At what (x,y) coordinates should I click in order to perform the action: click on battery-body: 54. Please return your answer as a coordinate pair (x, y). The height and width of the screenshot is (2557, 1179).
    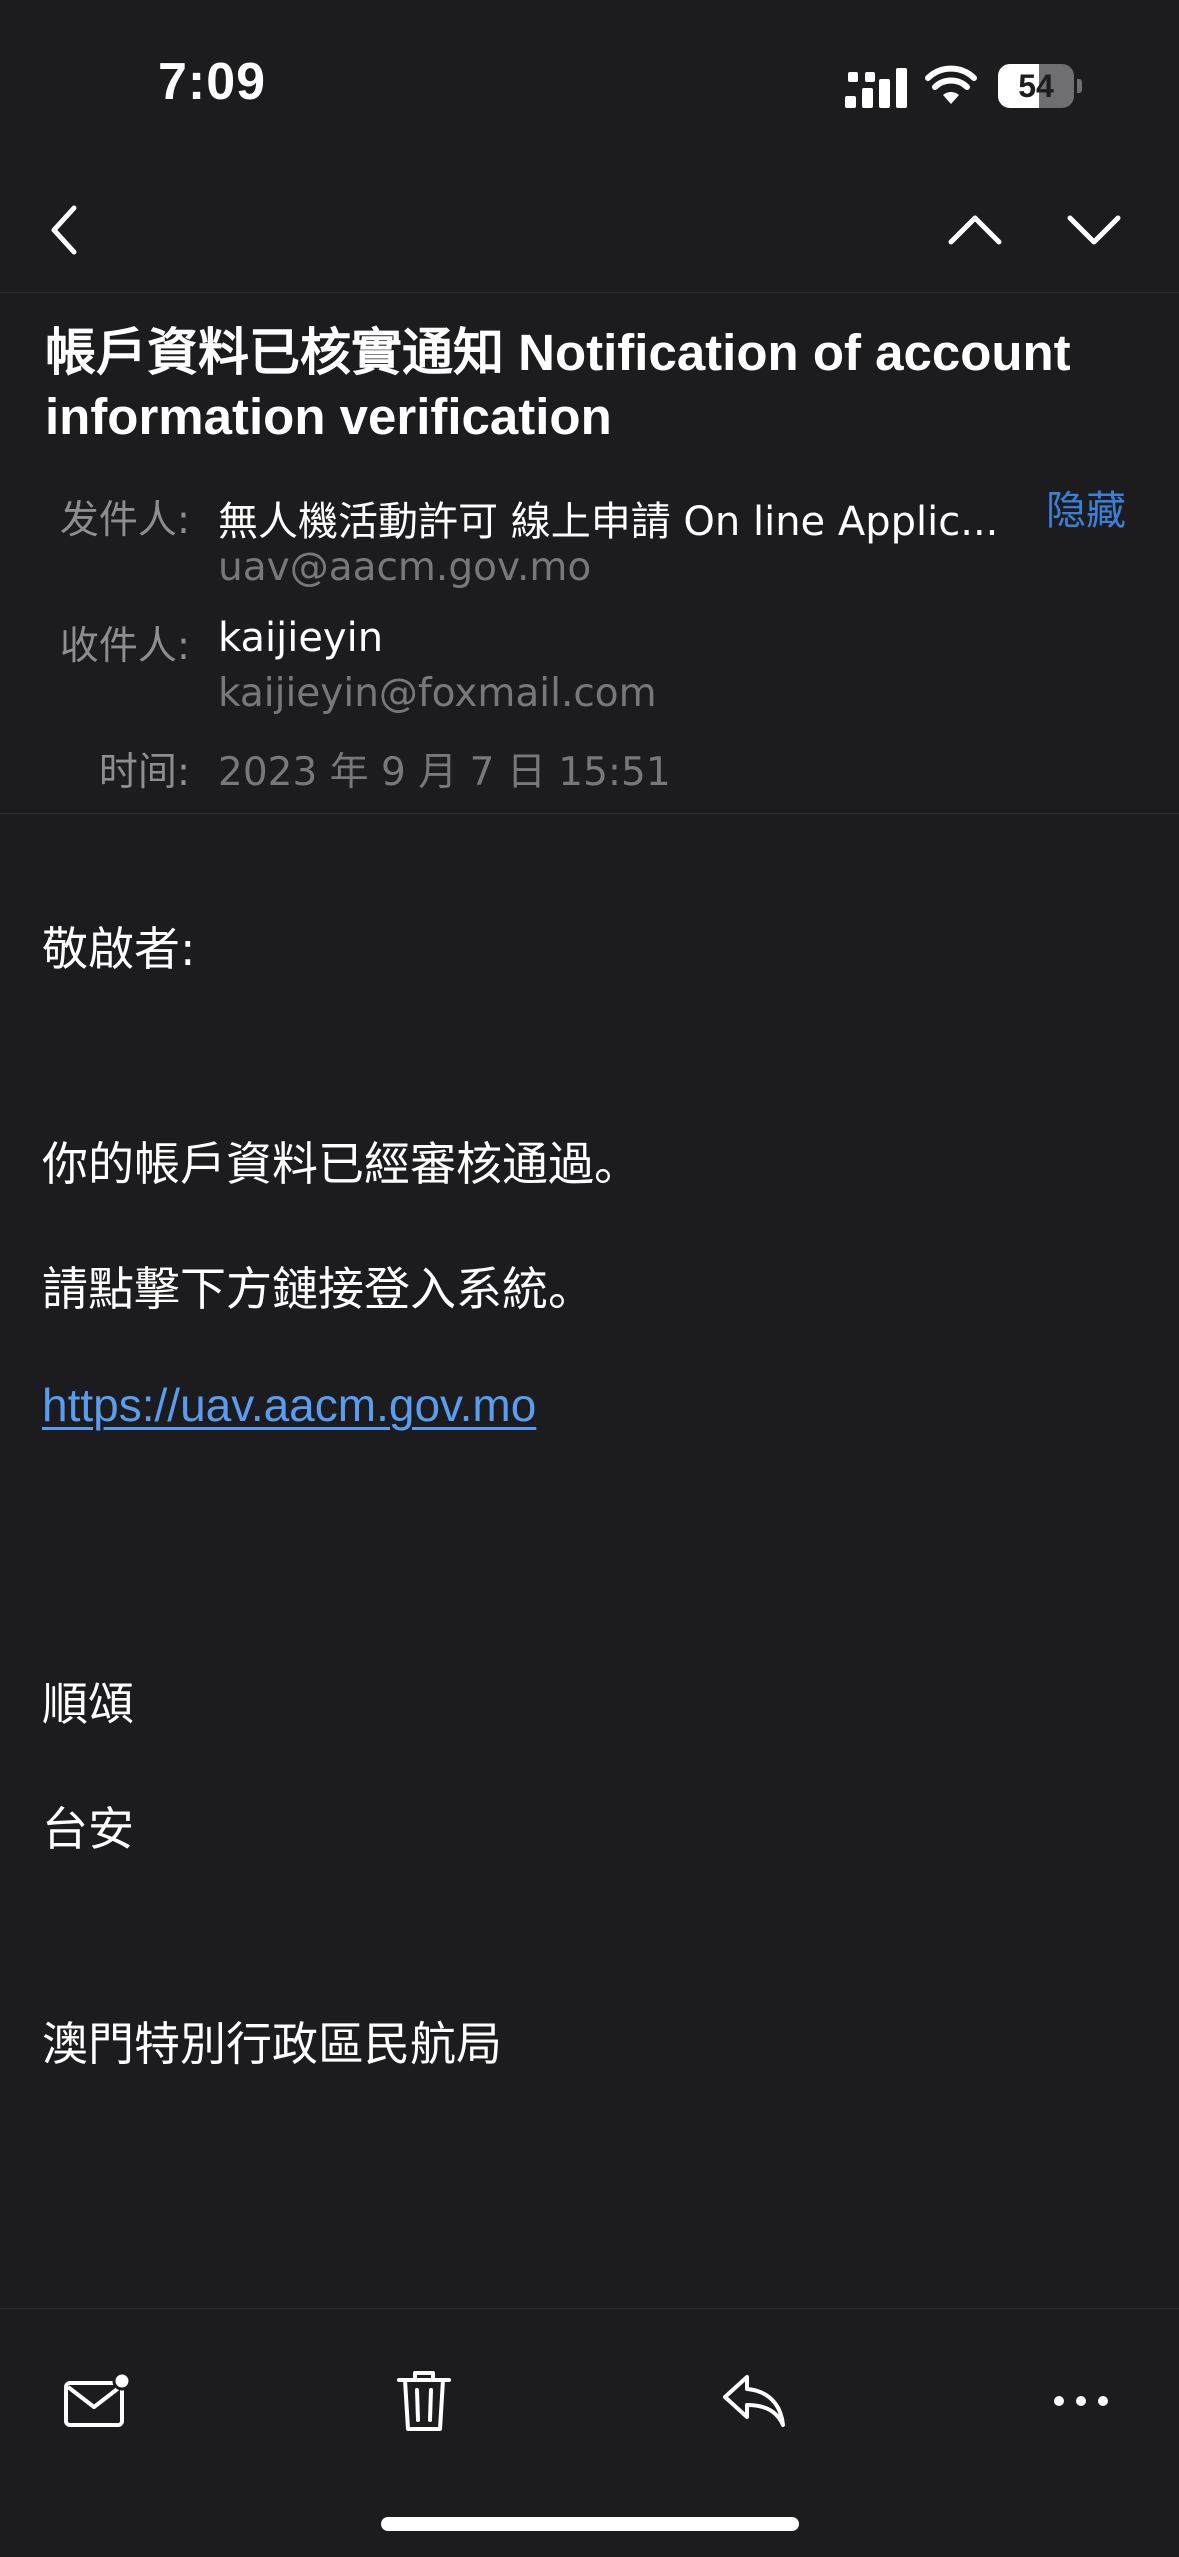
    Looking at the image, I should click on (1036, 86).